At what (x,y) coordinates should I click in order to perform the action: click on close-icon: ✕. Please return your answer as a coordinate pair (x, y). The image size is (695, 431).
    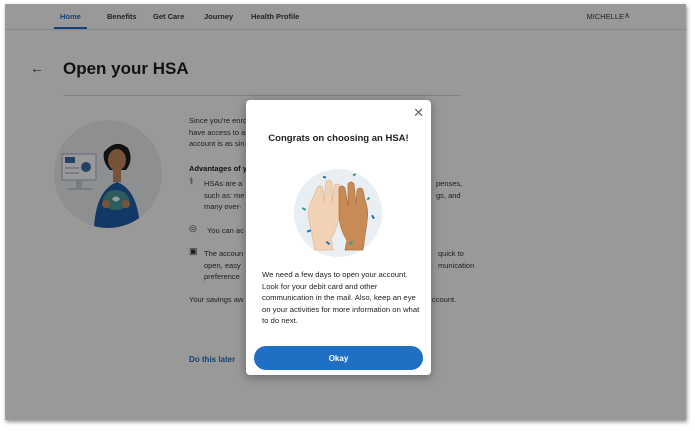
    Looking at the image, I should click on (418, 113).